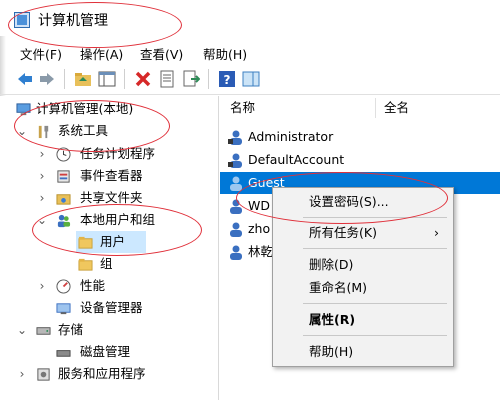  I want to click on user-name: zho, so click(259, 228).